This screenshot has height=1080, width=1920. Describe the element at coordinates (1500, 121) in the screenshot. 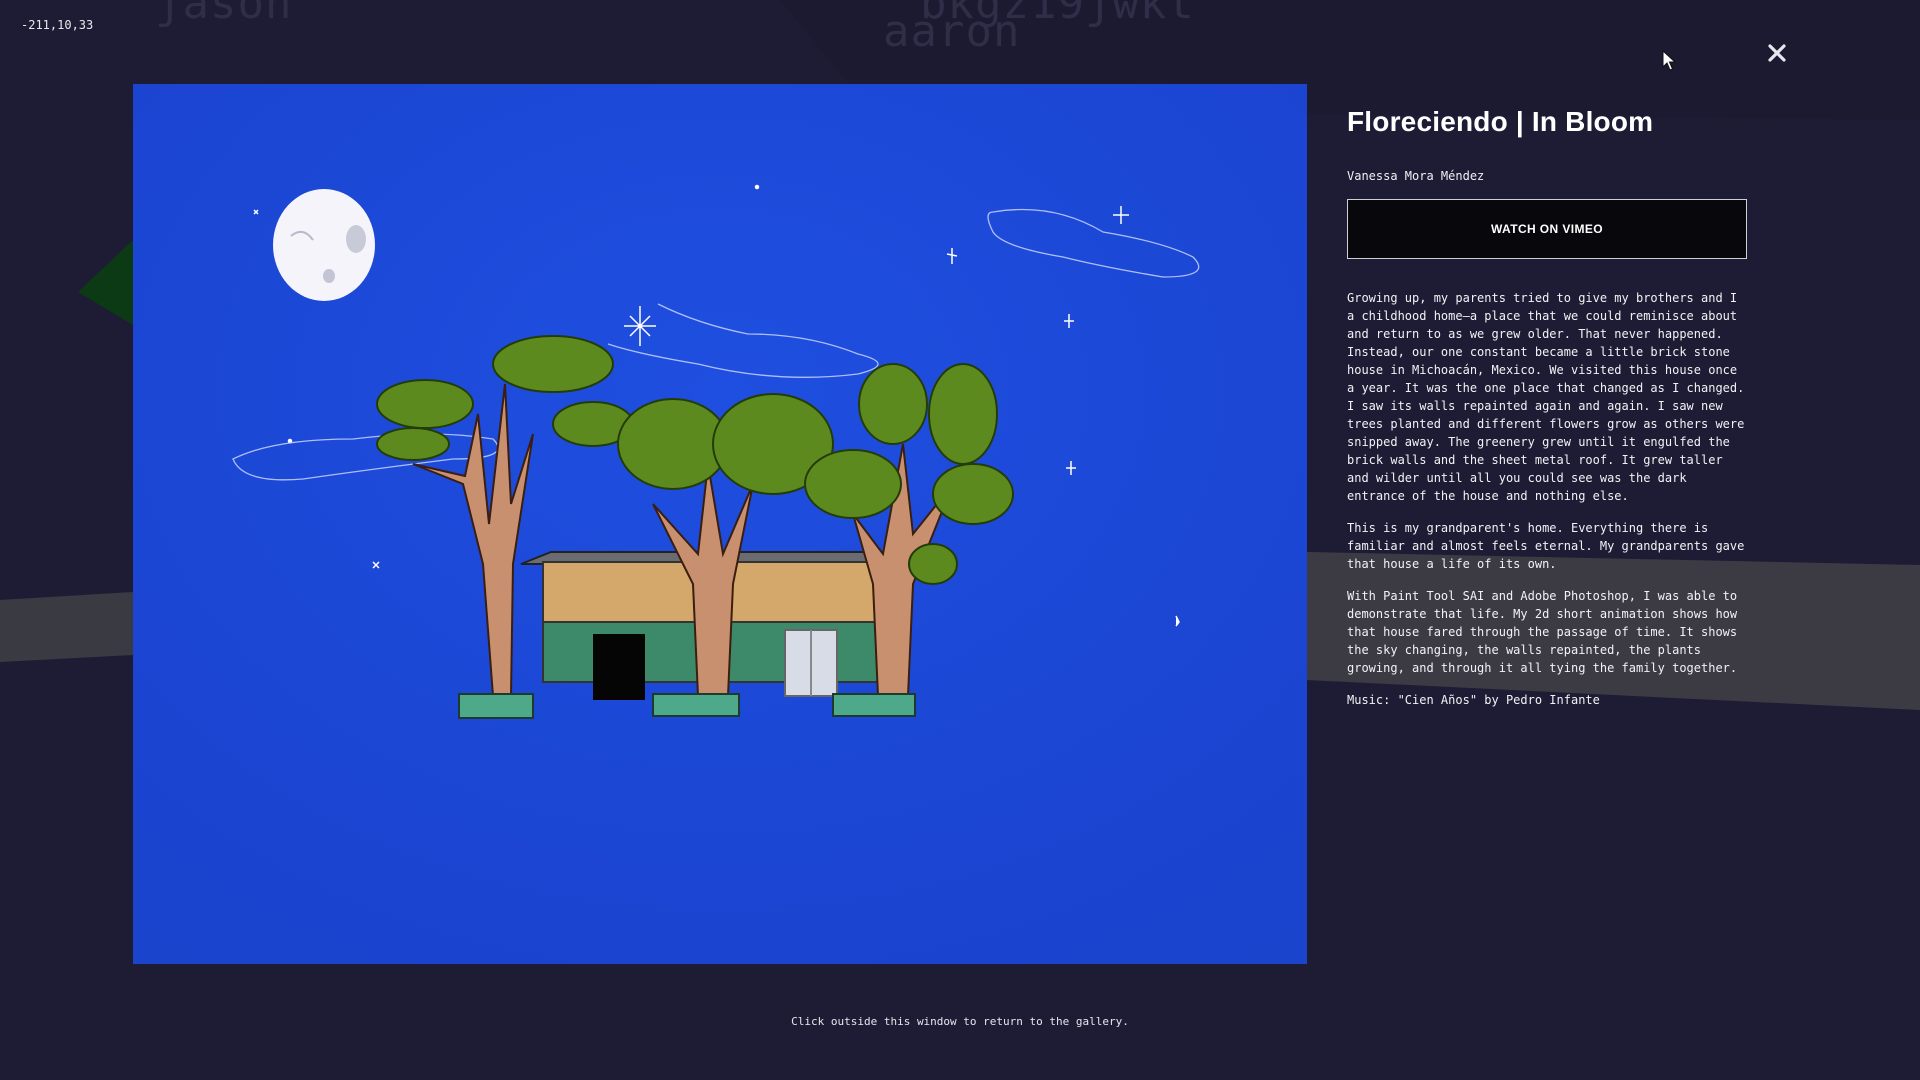

I see `artwork-title: Floreciendo | In Bloom` at that location.